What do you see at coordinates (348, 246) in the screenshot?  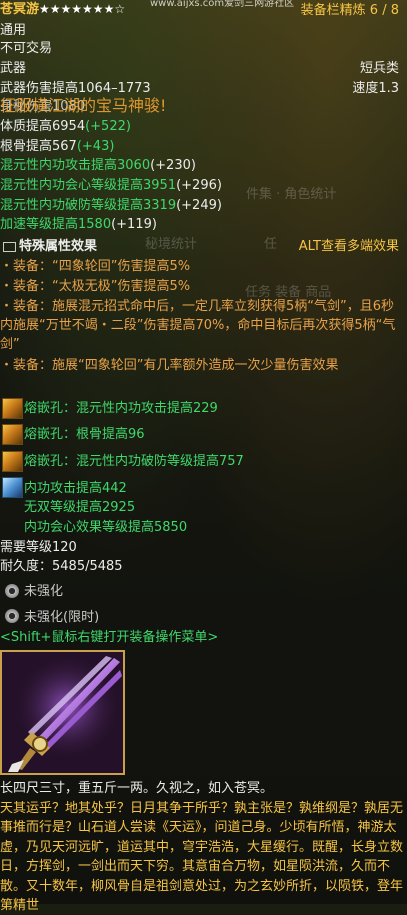 I see `alt-hint: ALT查看多端效果` at bounding box center [348, 246].